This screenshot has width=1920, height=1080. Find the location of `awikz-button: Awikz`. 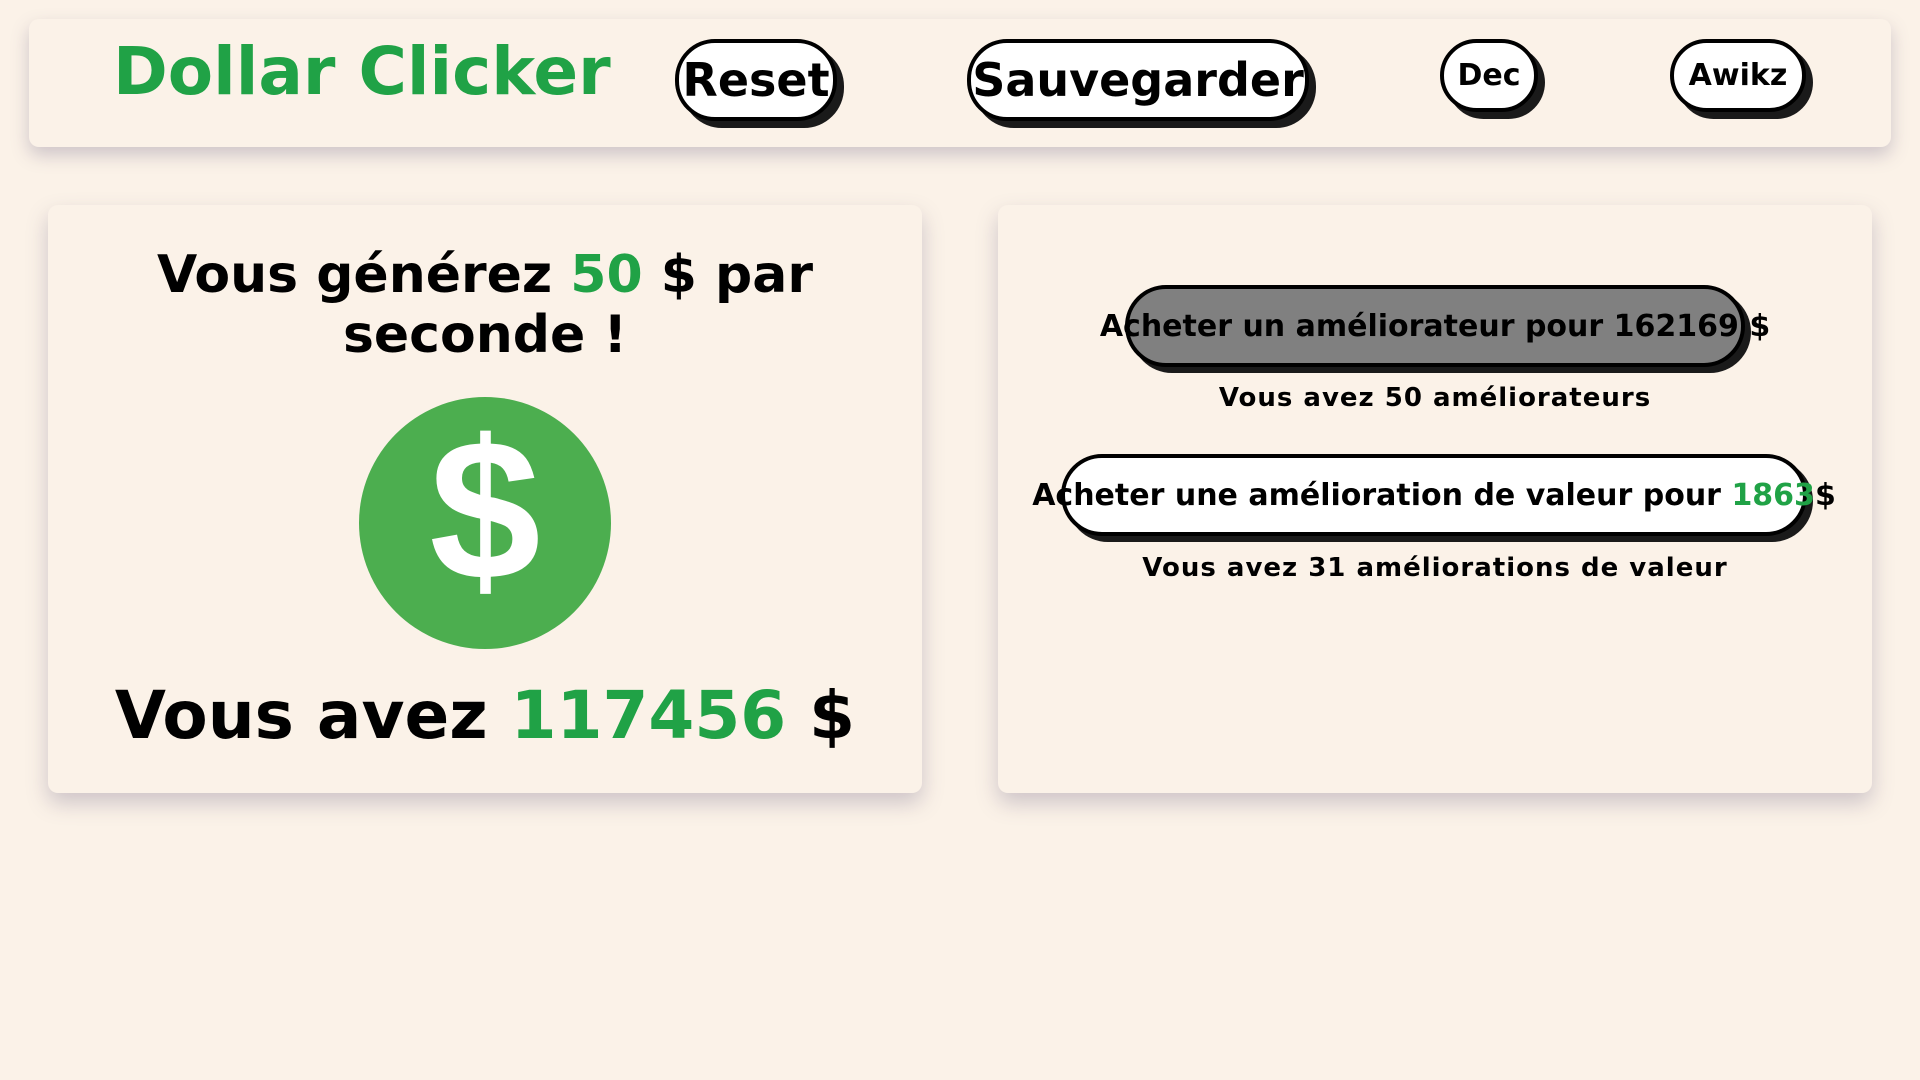

awikz-button: Awikz is located at coordinates (1738, 75).